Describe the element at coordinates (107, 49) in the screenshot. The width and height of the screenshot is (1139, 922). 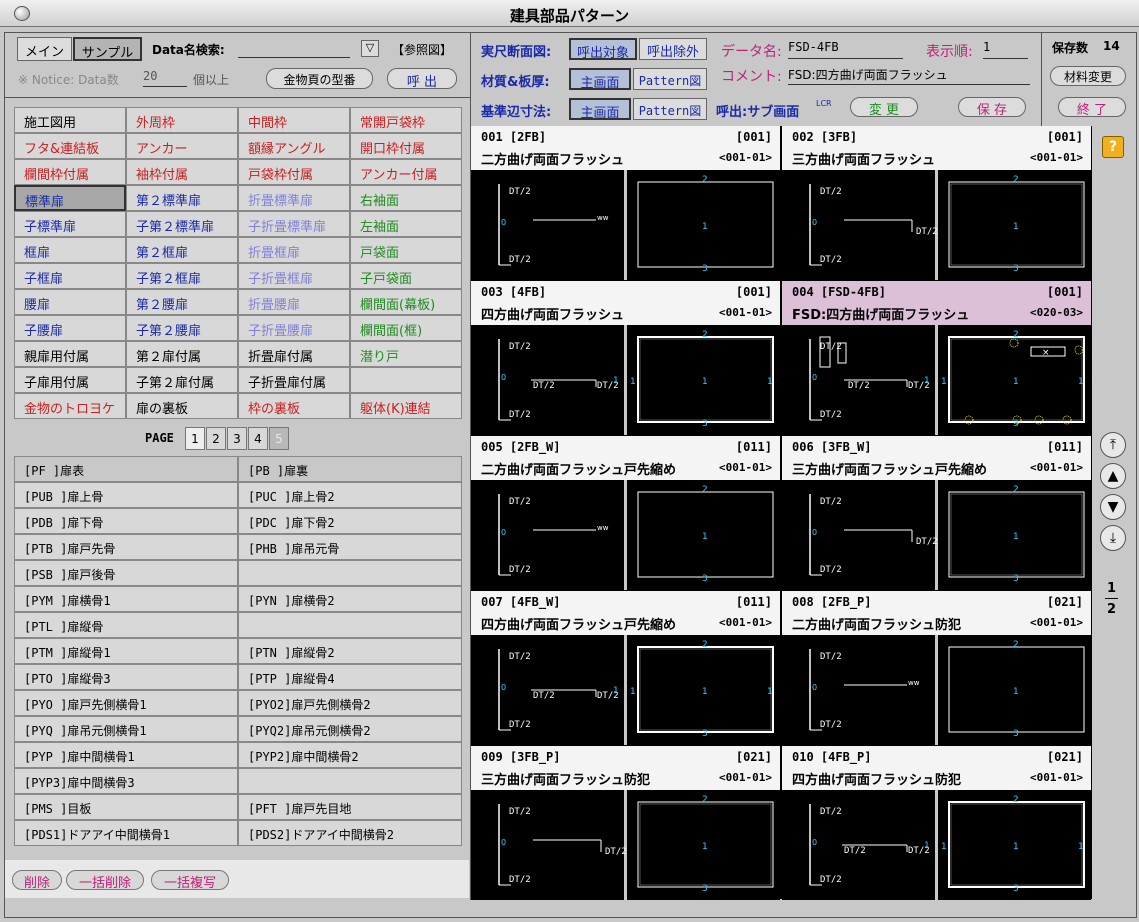
I see `tab-sample: サンプル` at that location.